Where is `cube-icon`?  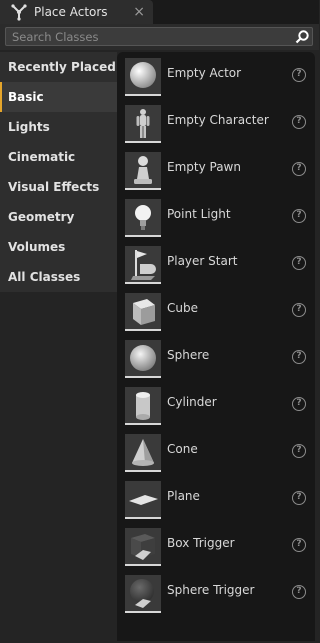
cube-icon is located at coordinates (143, 312).